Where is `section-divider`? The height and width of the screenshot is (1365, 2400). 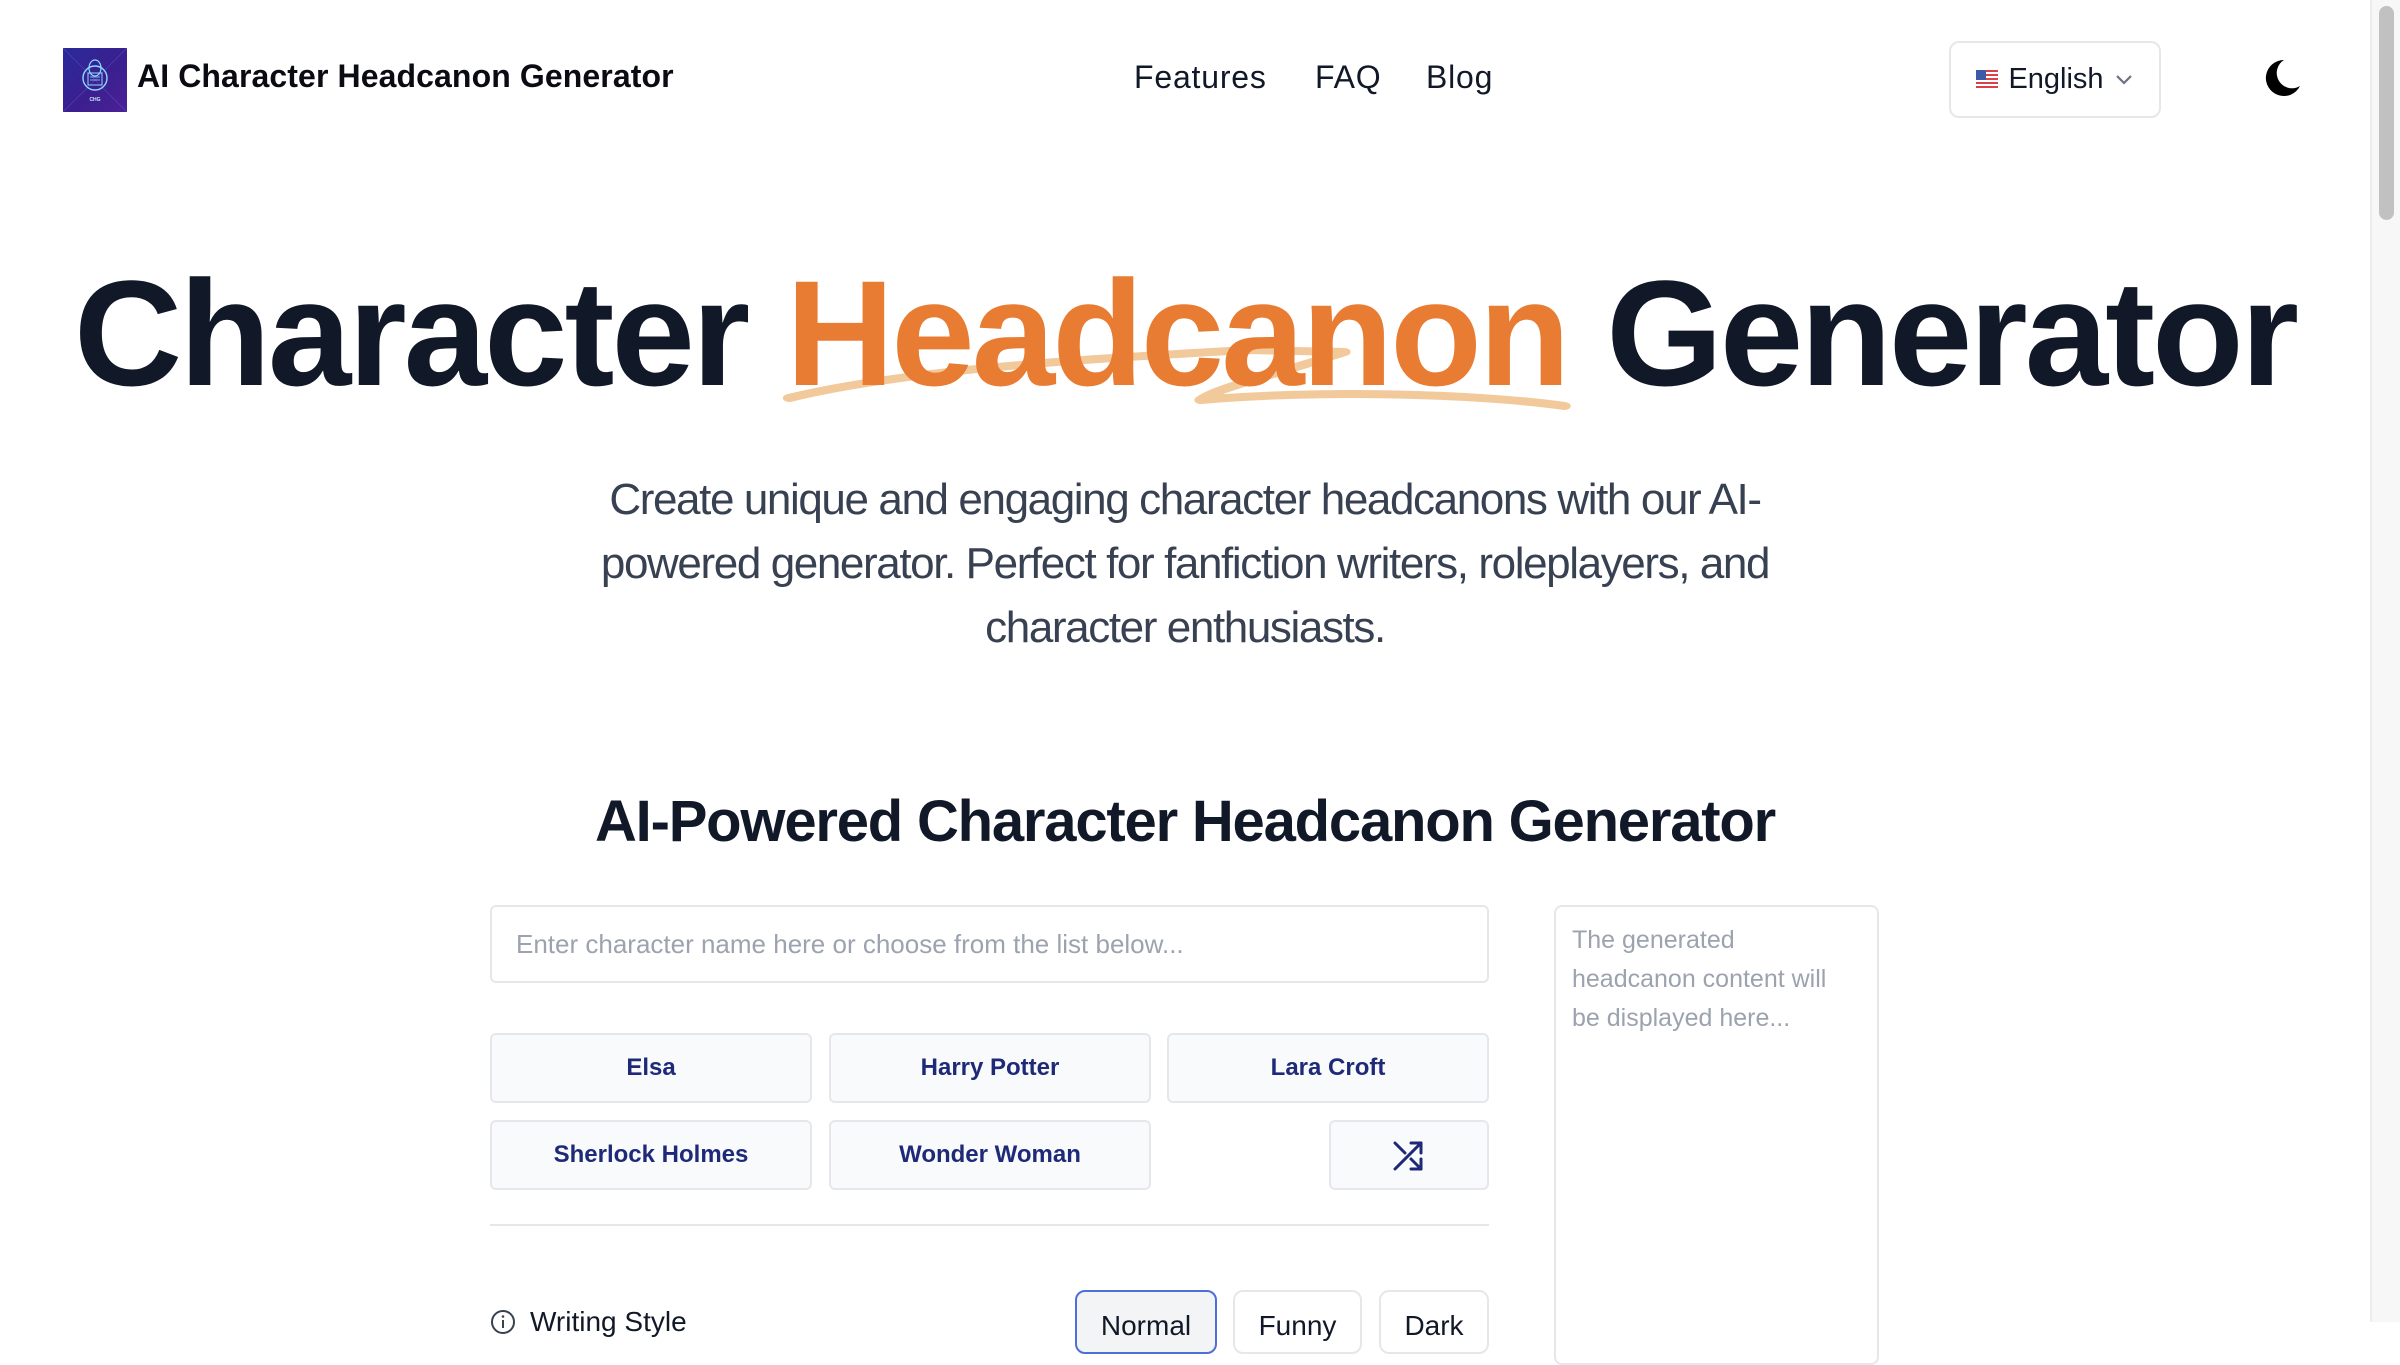 section-divider is located at coordinates (989, 1225).